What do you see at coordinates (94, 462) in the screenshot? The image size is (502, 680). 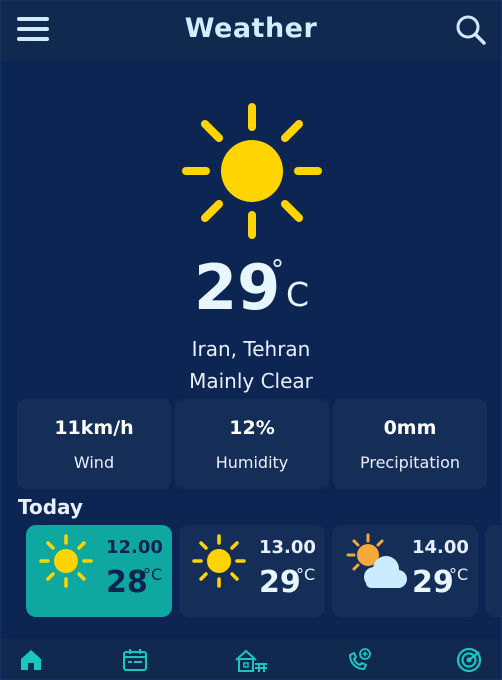 I see `wind-label: Wind` at bounding box center [94, 462].